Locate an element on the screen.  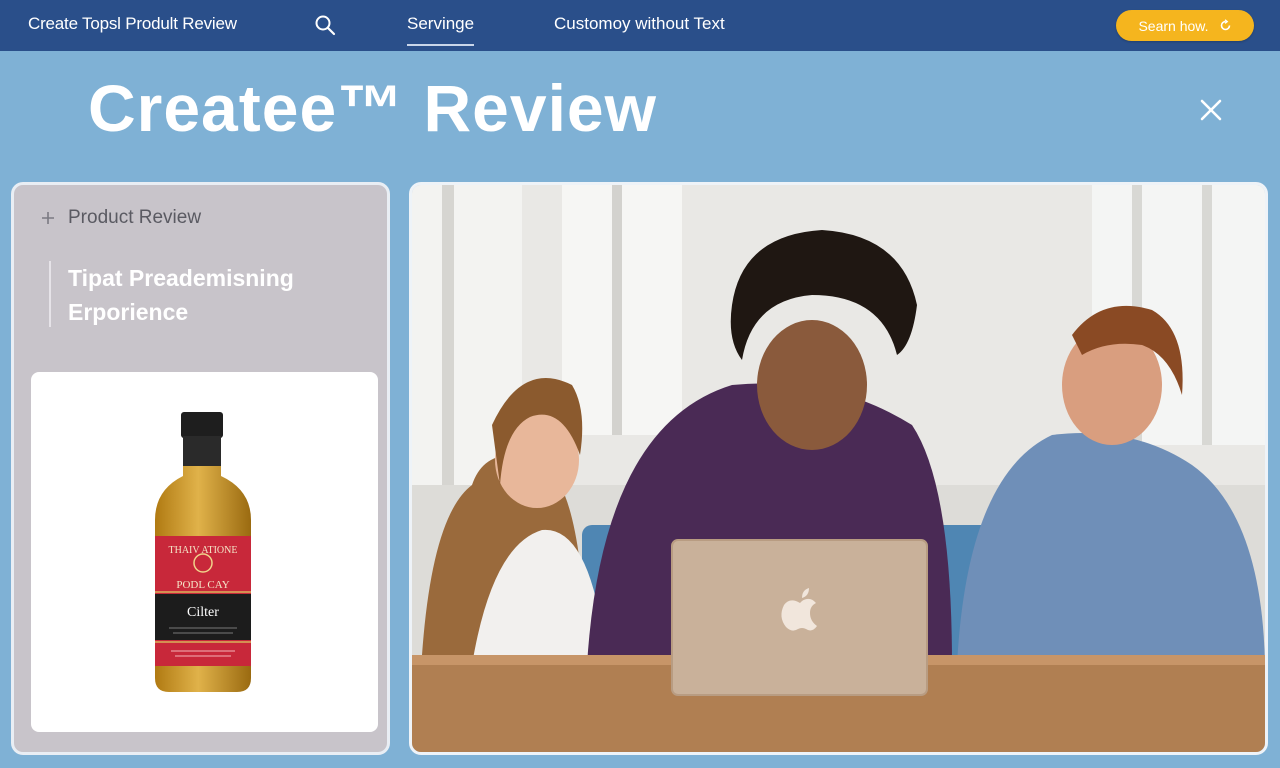
page-title: Createe™ Review is located at coordinates (372, 108).